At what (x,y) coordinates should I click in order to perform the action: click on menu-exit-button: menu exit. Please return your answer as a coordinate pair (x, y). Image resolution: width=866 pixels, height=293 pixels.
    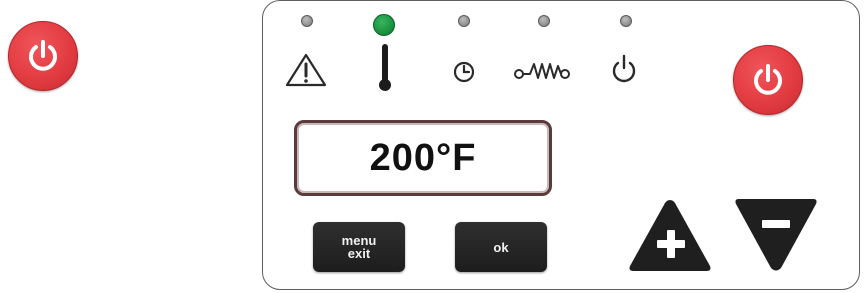
    Looking at the image, I should click on (359, 247).